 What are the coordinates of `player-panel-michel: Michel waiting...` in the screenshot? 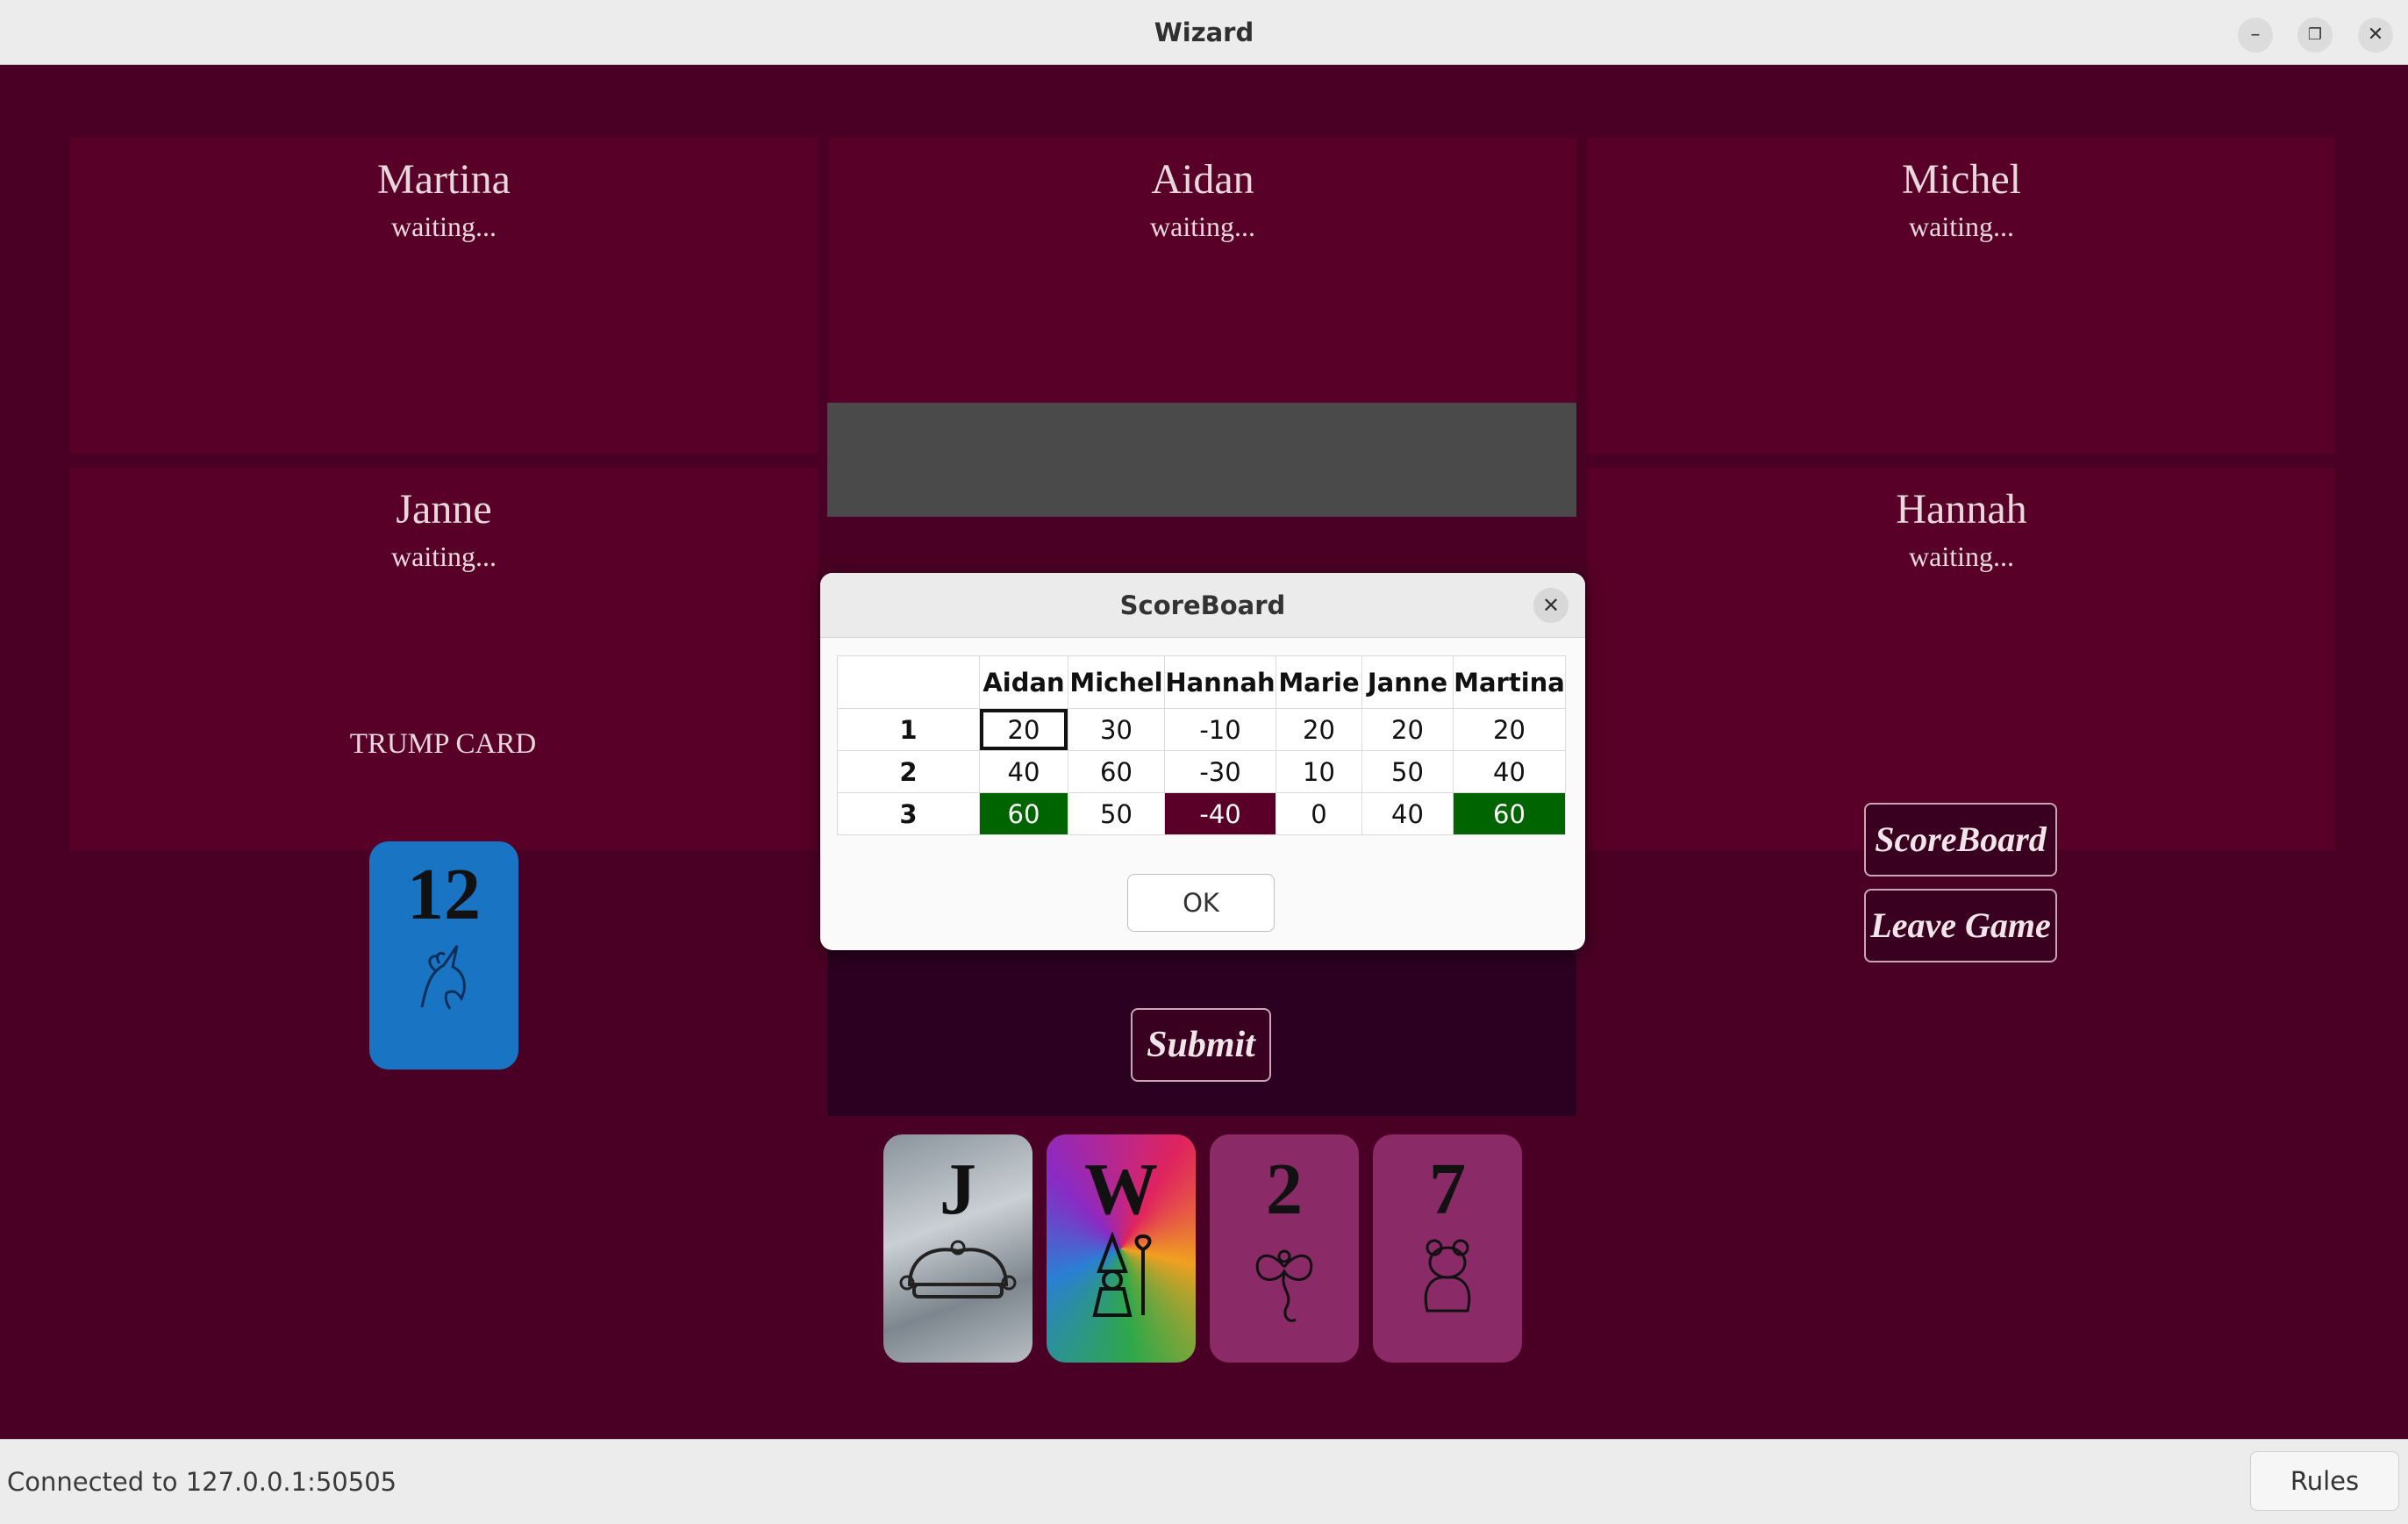 It's located at (1961, 296).